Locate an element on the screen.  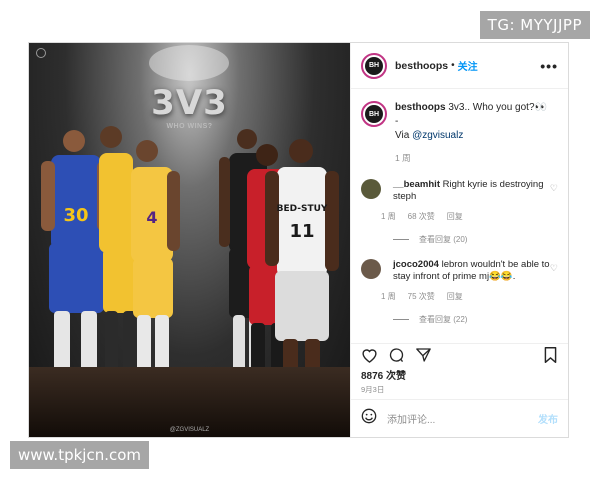
view-replies: 查看回复 (22) is located at coordinates (459, 319).